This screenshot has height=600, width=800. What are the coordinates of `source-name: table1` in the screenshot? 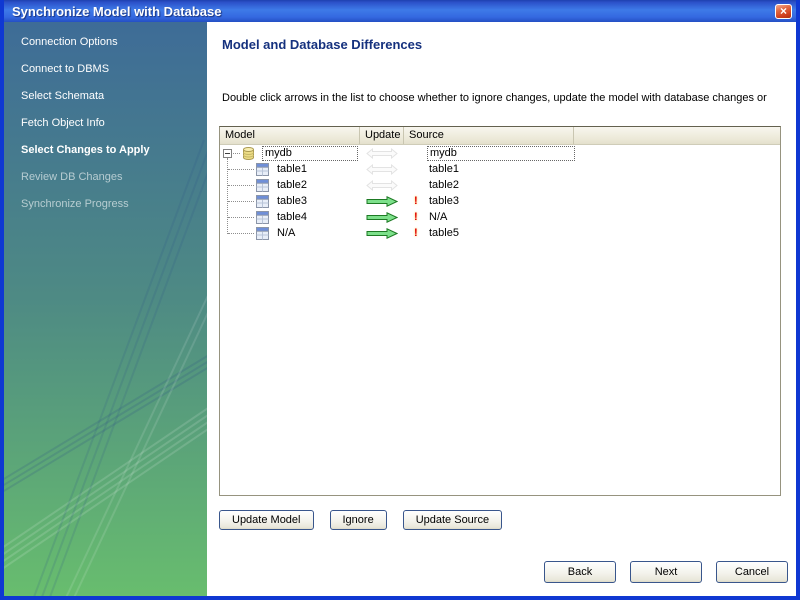 It's located at (444, 168).